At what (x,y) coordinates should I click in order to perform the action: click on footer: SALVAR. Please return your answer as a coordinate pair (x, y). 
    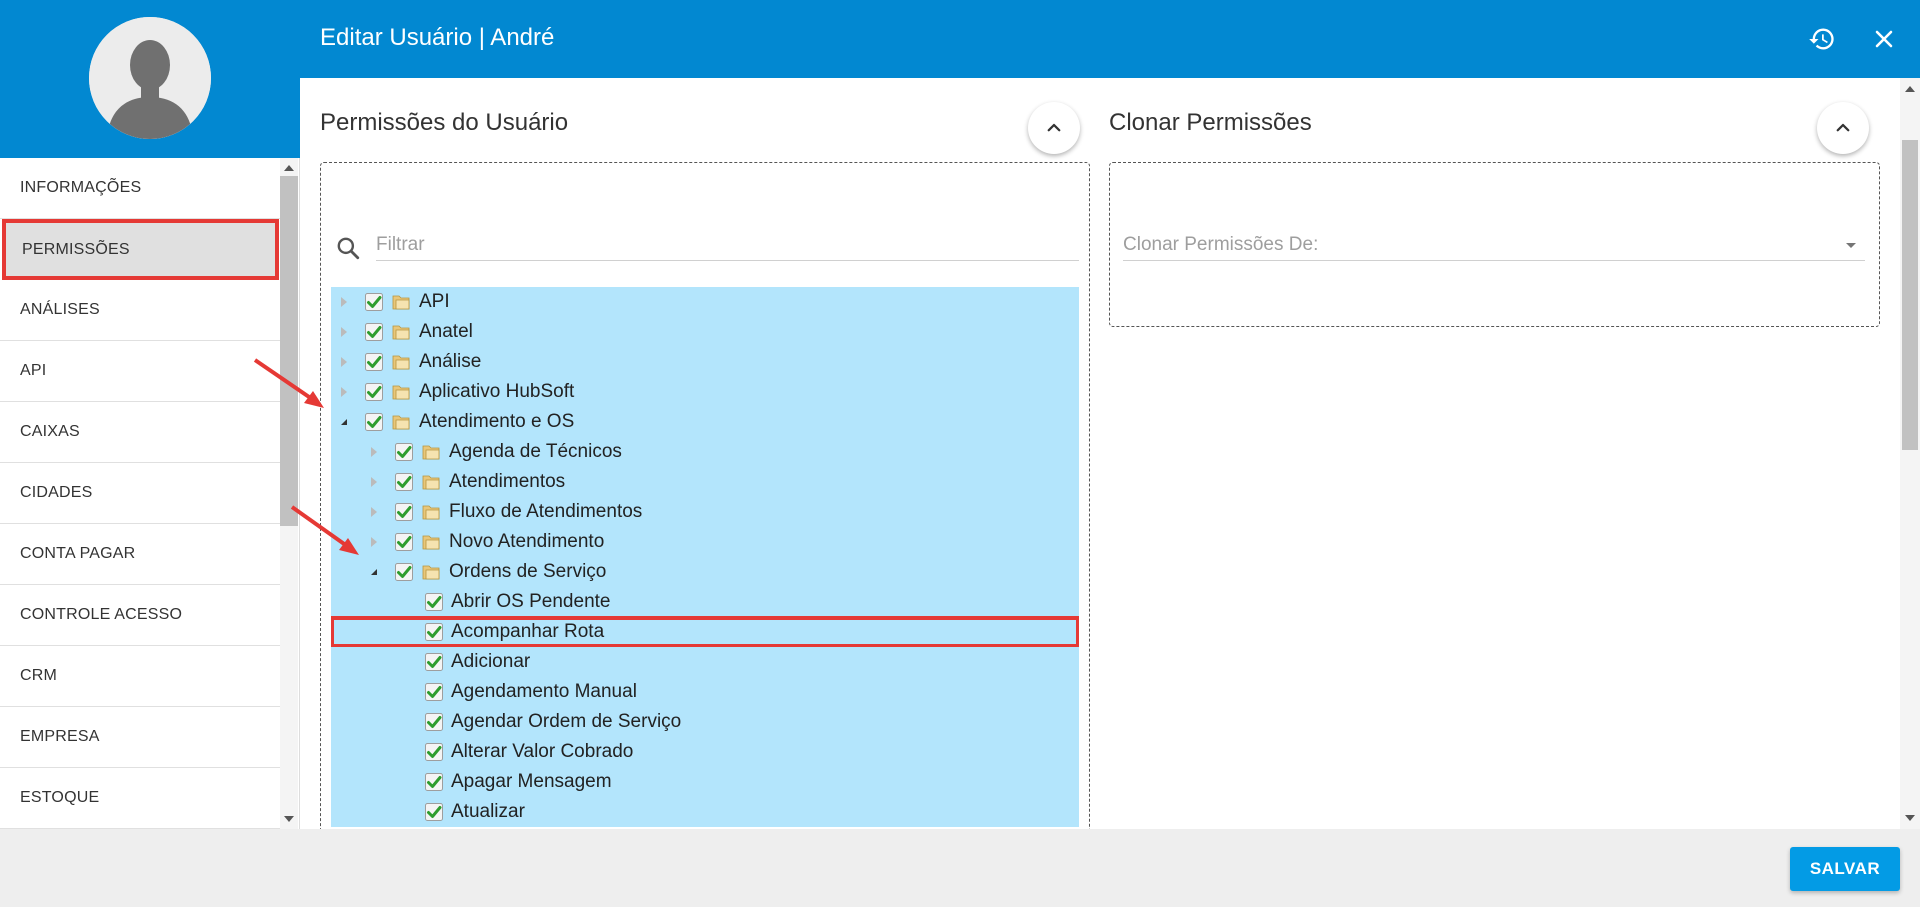
    Looking at the image, I should click on (960, 868).